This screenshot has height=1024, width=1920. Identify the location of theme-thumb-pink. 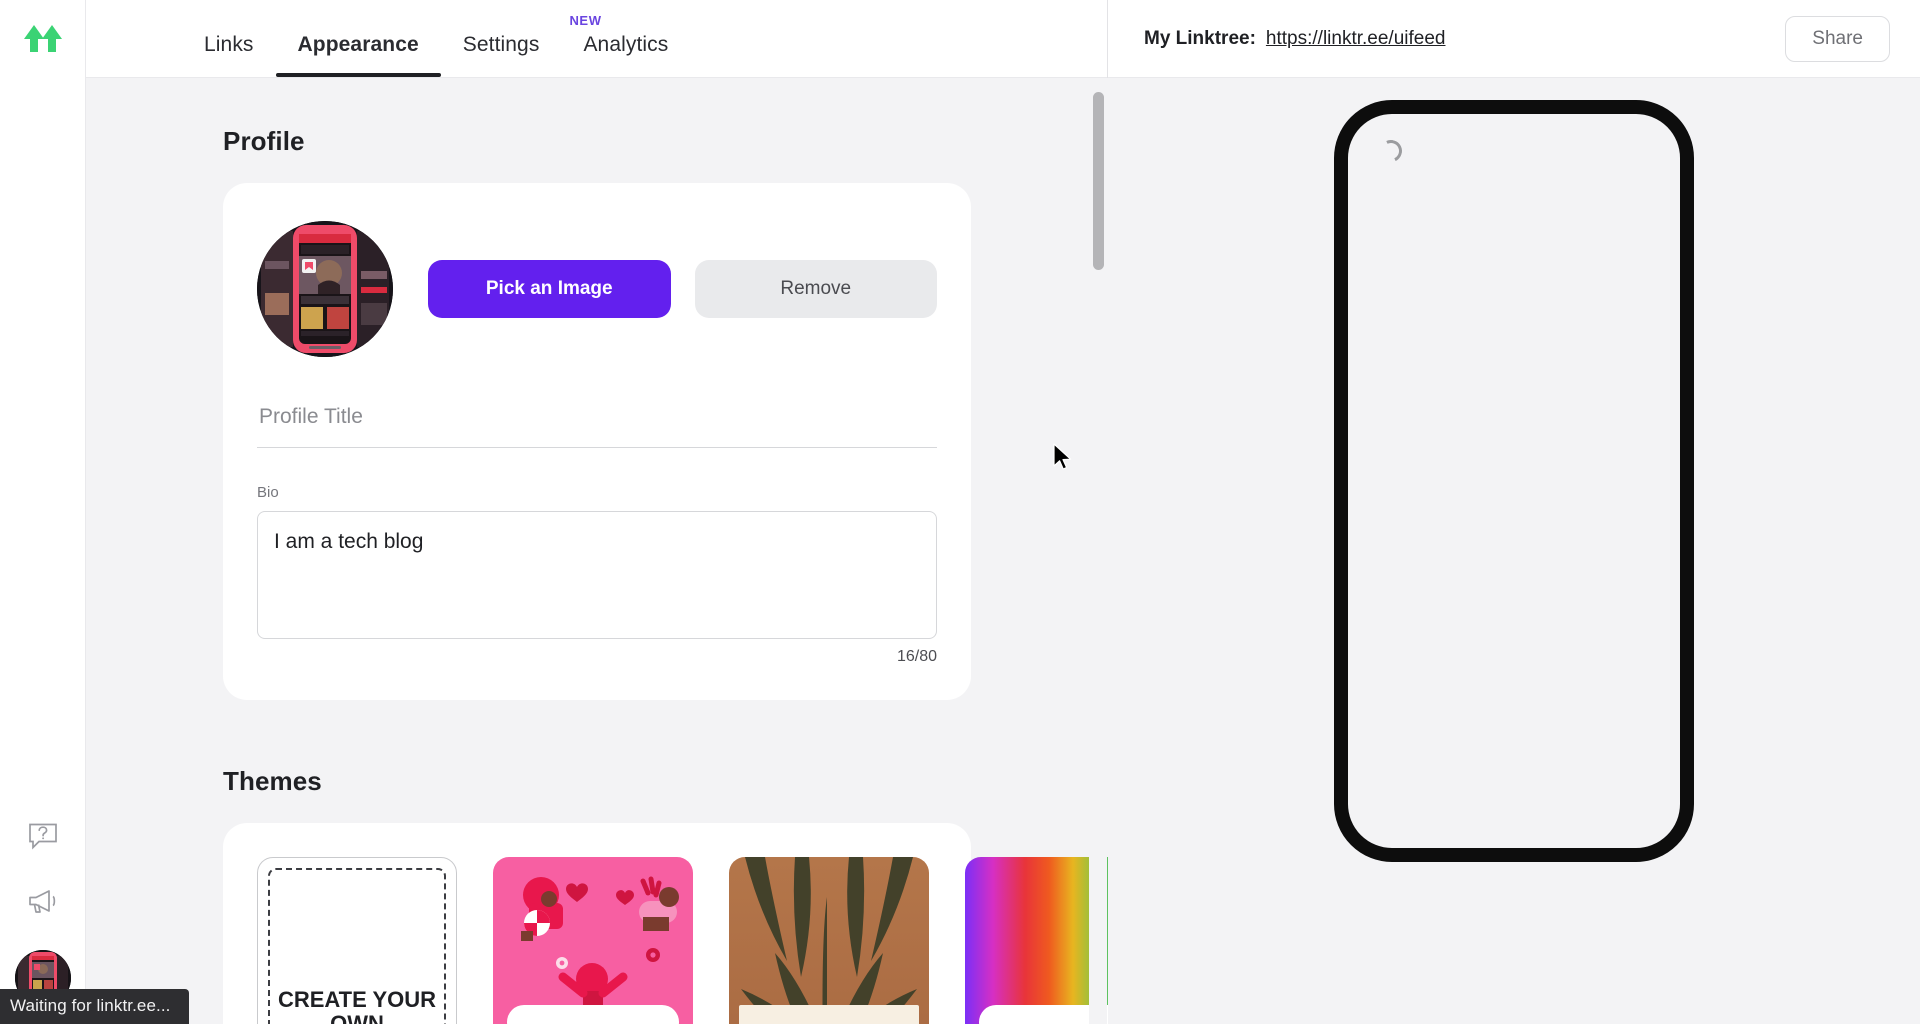
(593, 940).